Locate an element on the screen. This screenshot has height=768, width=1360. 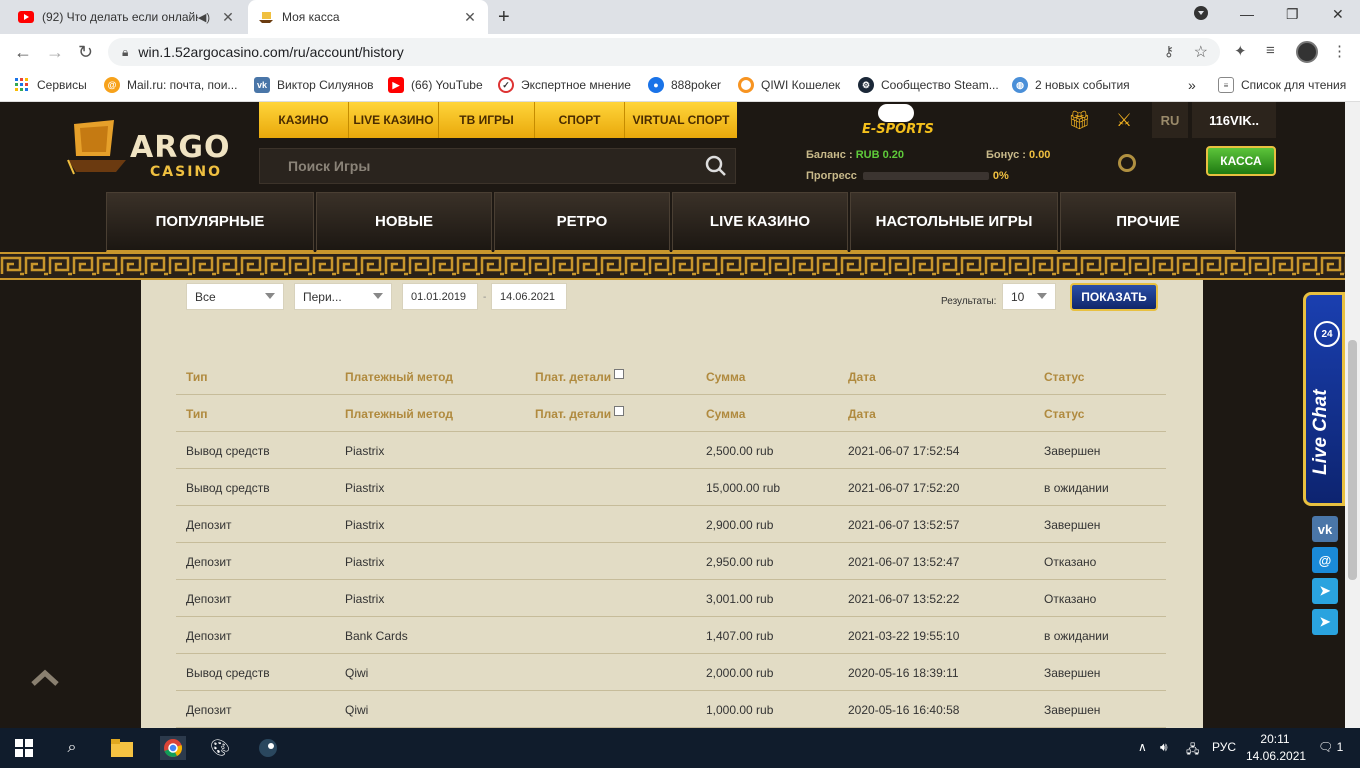
table-cell: Bank Cards is located at coordinates (376, 635).